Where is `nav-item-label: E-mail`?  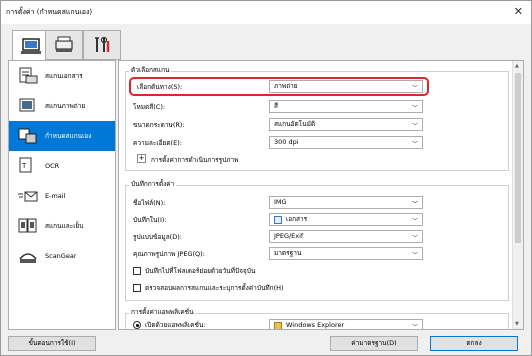
nav-item-label: E-mail is located at coordinates (55, 196).